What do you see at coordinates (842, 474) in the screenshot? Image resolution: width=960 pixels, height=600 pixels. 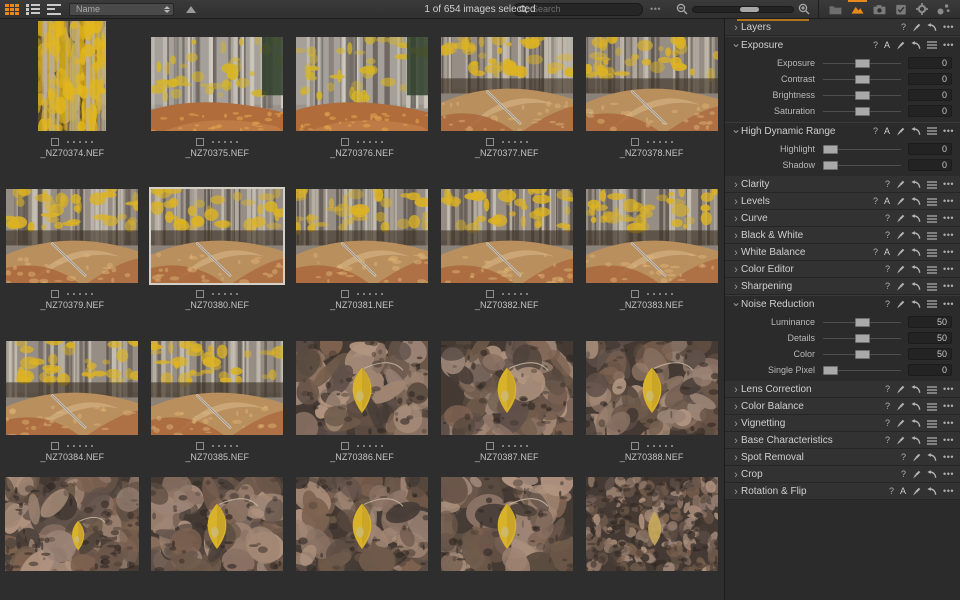 I see `panel-header-crop: › Crop? •••` at bounding box center [842, 474].